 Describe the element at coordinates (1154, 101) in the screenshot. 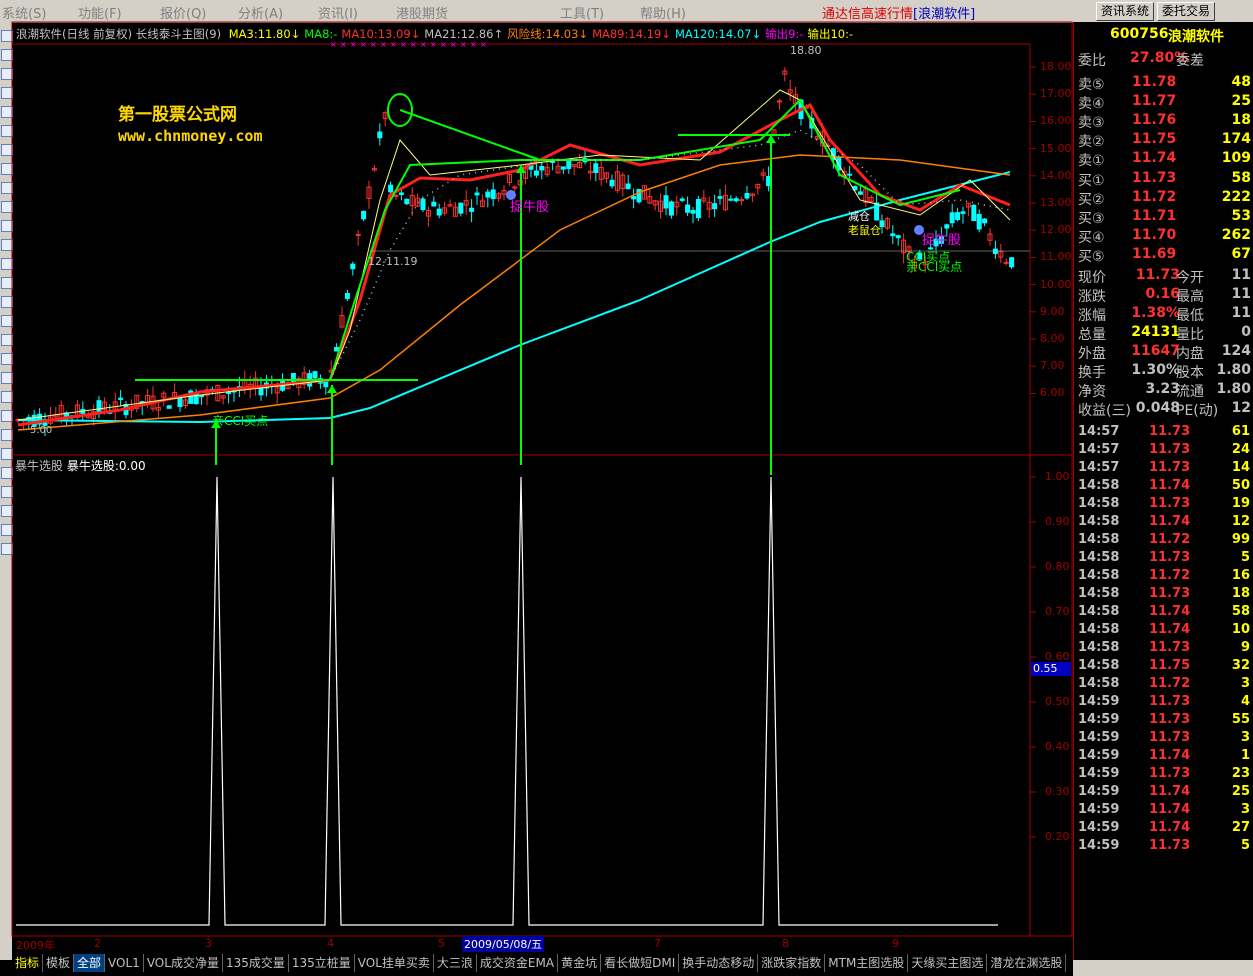

I see `sell-price: 11.77` at that location.